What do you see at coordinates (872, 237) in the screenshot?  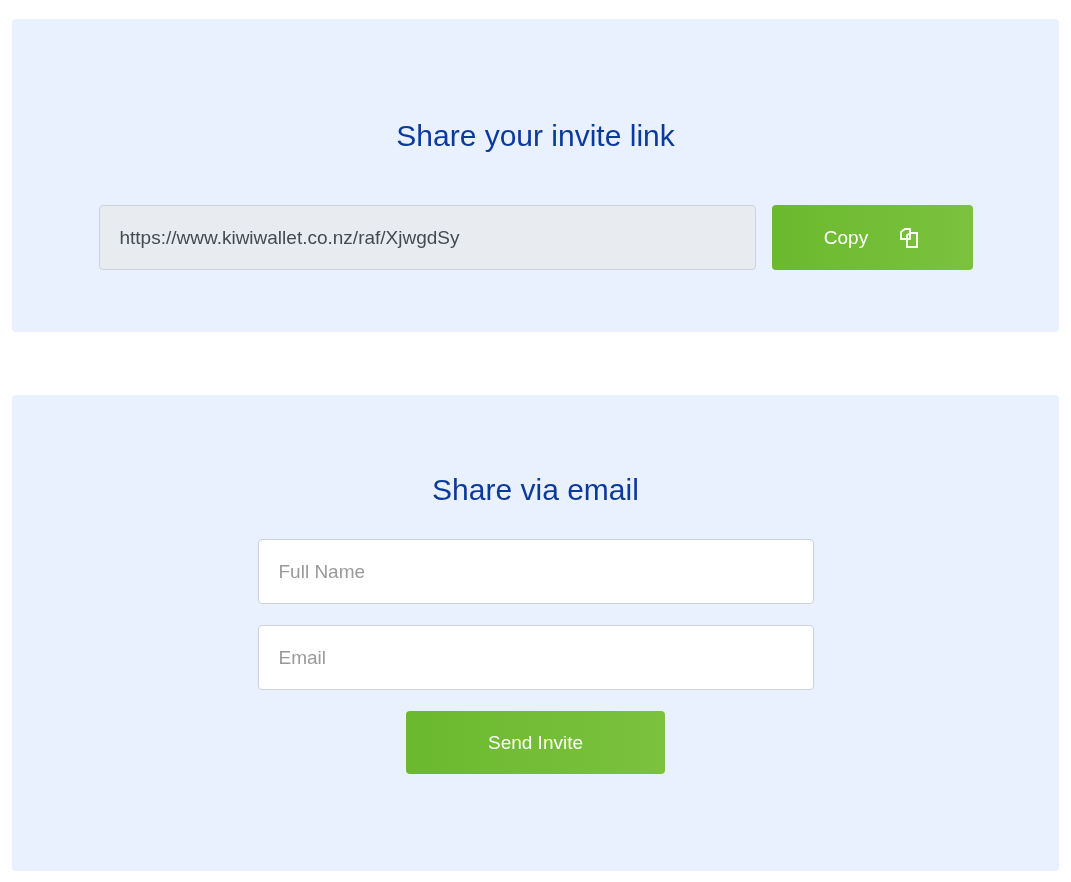 I see `copy-button: Copy` at bounding box center [872, 237].